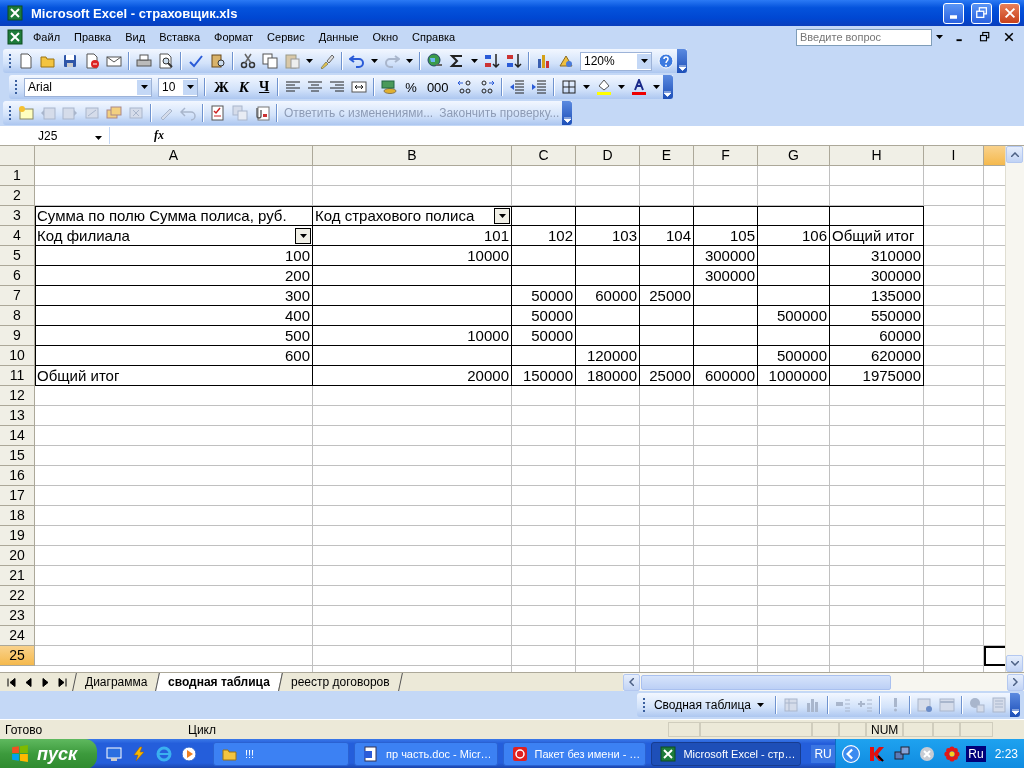 The image size is (1024, 768). Describe the element at coordinates (616, 61) in the screenshot. I see `zoom-field: 120%` at that location.